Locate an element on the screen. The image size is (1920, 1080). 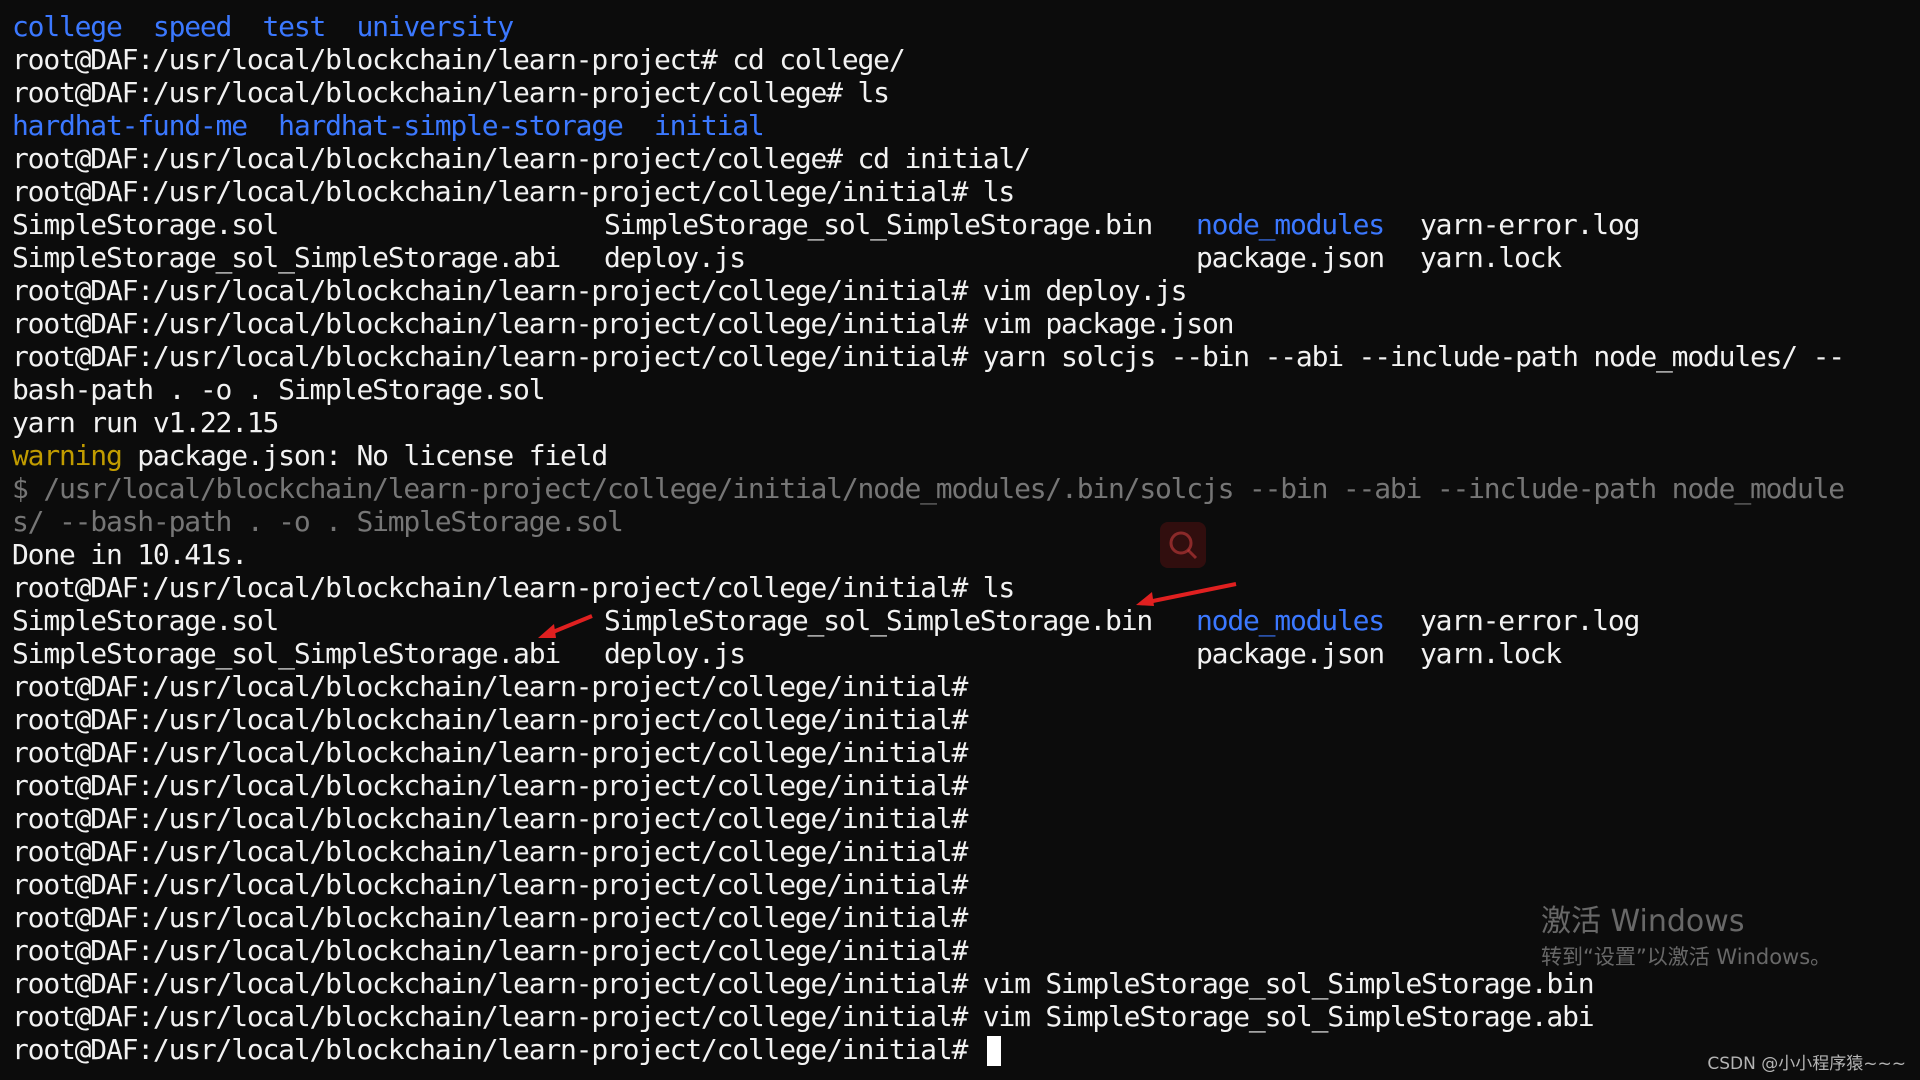
terminal-line: warning package.json: No license field is located at coordinates (962, 455).